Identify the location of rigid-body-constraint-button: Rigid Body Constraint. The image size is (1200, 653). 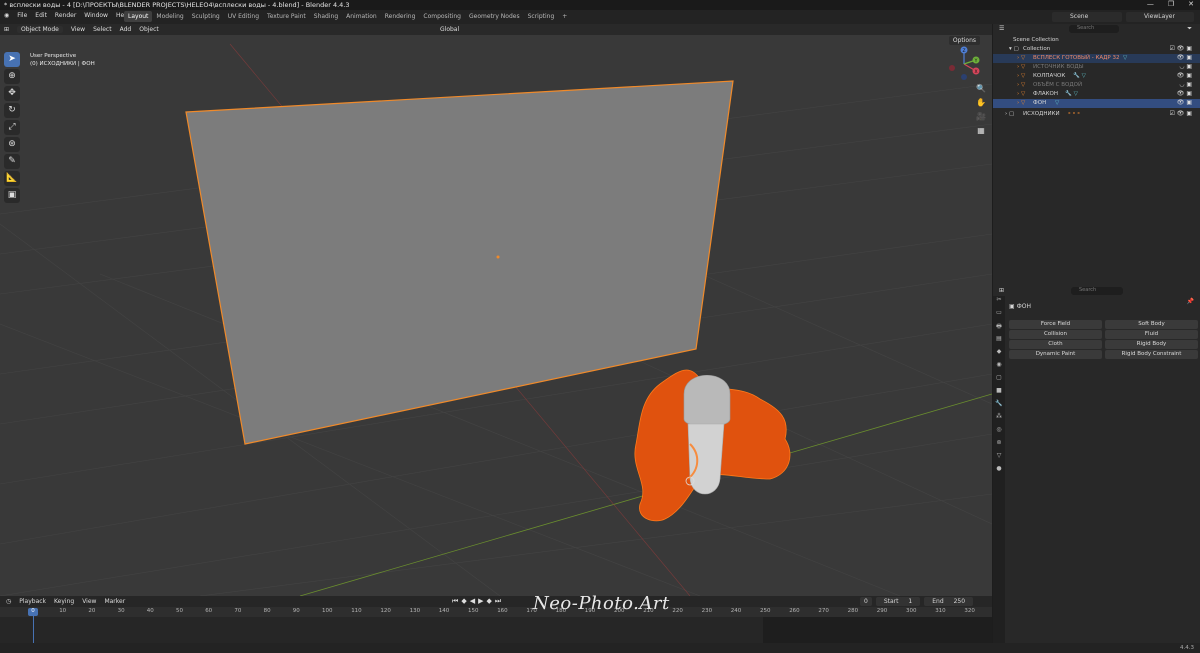
(1151, 354).